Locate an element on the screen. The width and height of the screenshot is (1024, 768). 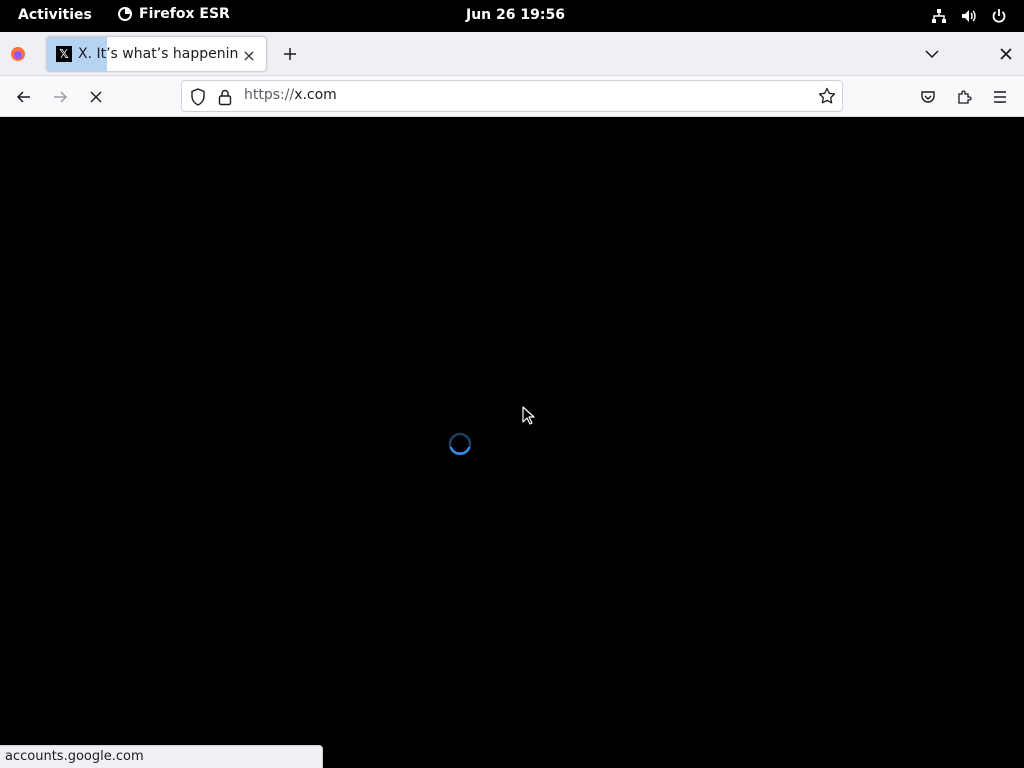
network-icon is located at coordinates (939, 16).